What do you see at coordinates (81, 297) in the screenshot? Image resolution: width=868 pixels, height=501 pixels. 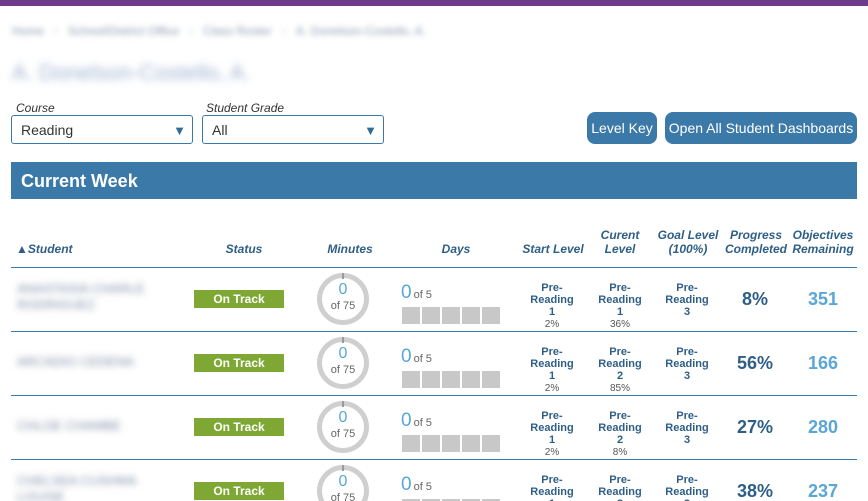 I see `student-name: ANASTASIA CHARLE RODRIGUEZ` at bounding box center [81, 297].